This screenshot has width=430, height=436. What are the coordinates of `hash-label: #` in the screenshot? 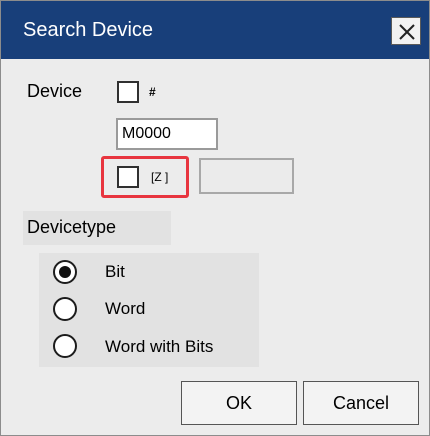 It's located at (152, 92).